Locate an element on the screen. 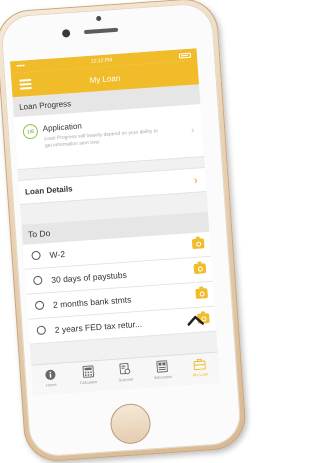 The width and height of the screenshot is (320, 463). progress-step-badge: 1/6 is located at coordinates (30, 131).